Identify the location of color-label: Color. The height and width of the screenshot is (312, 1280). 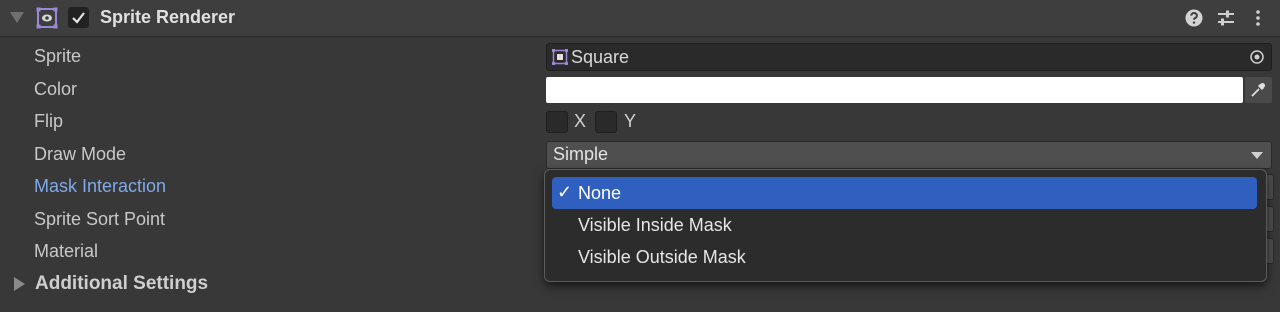
(56, 89).